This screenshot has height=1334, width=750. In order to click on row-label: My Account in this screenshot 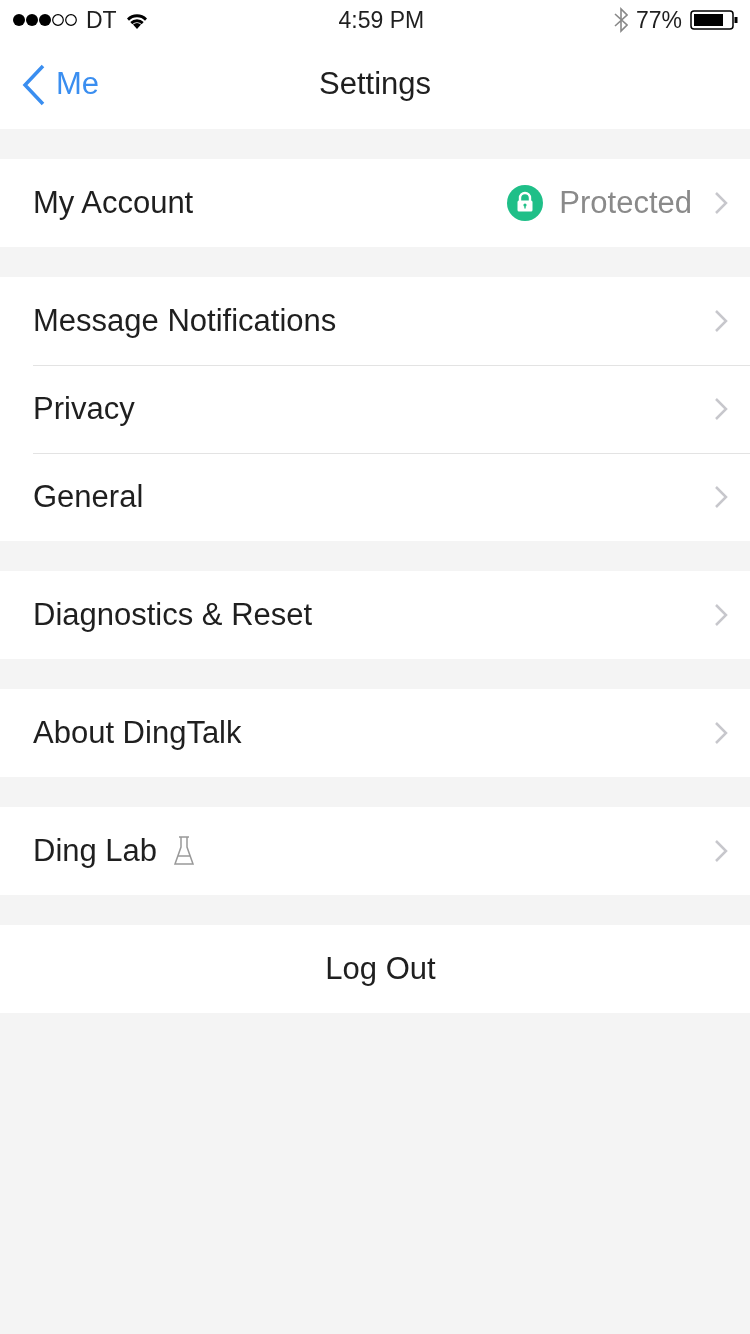, I will do `click(113, 202)`.